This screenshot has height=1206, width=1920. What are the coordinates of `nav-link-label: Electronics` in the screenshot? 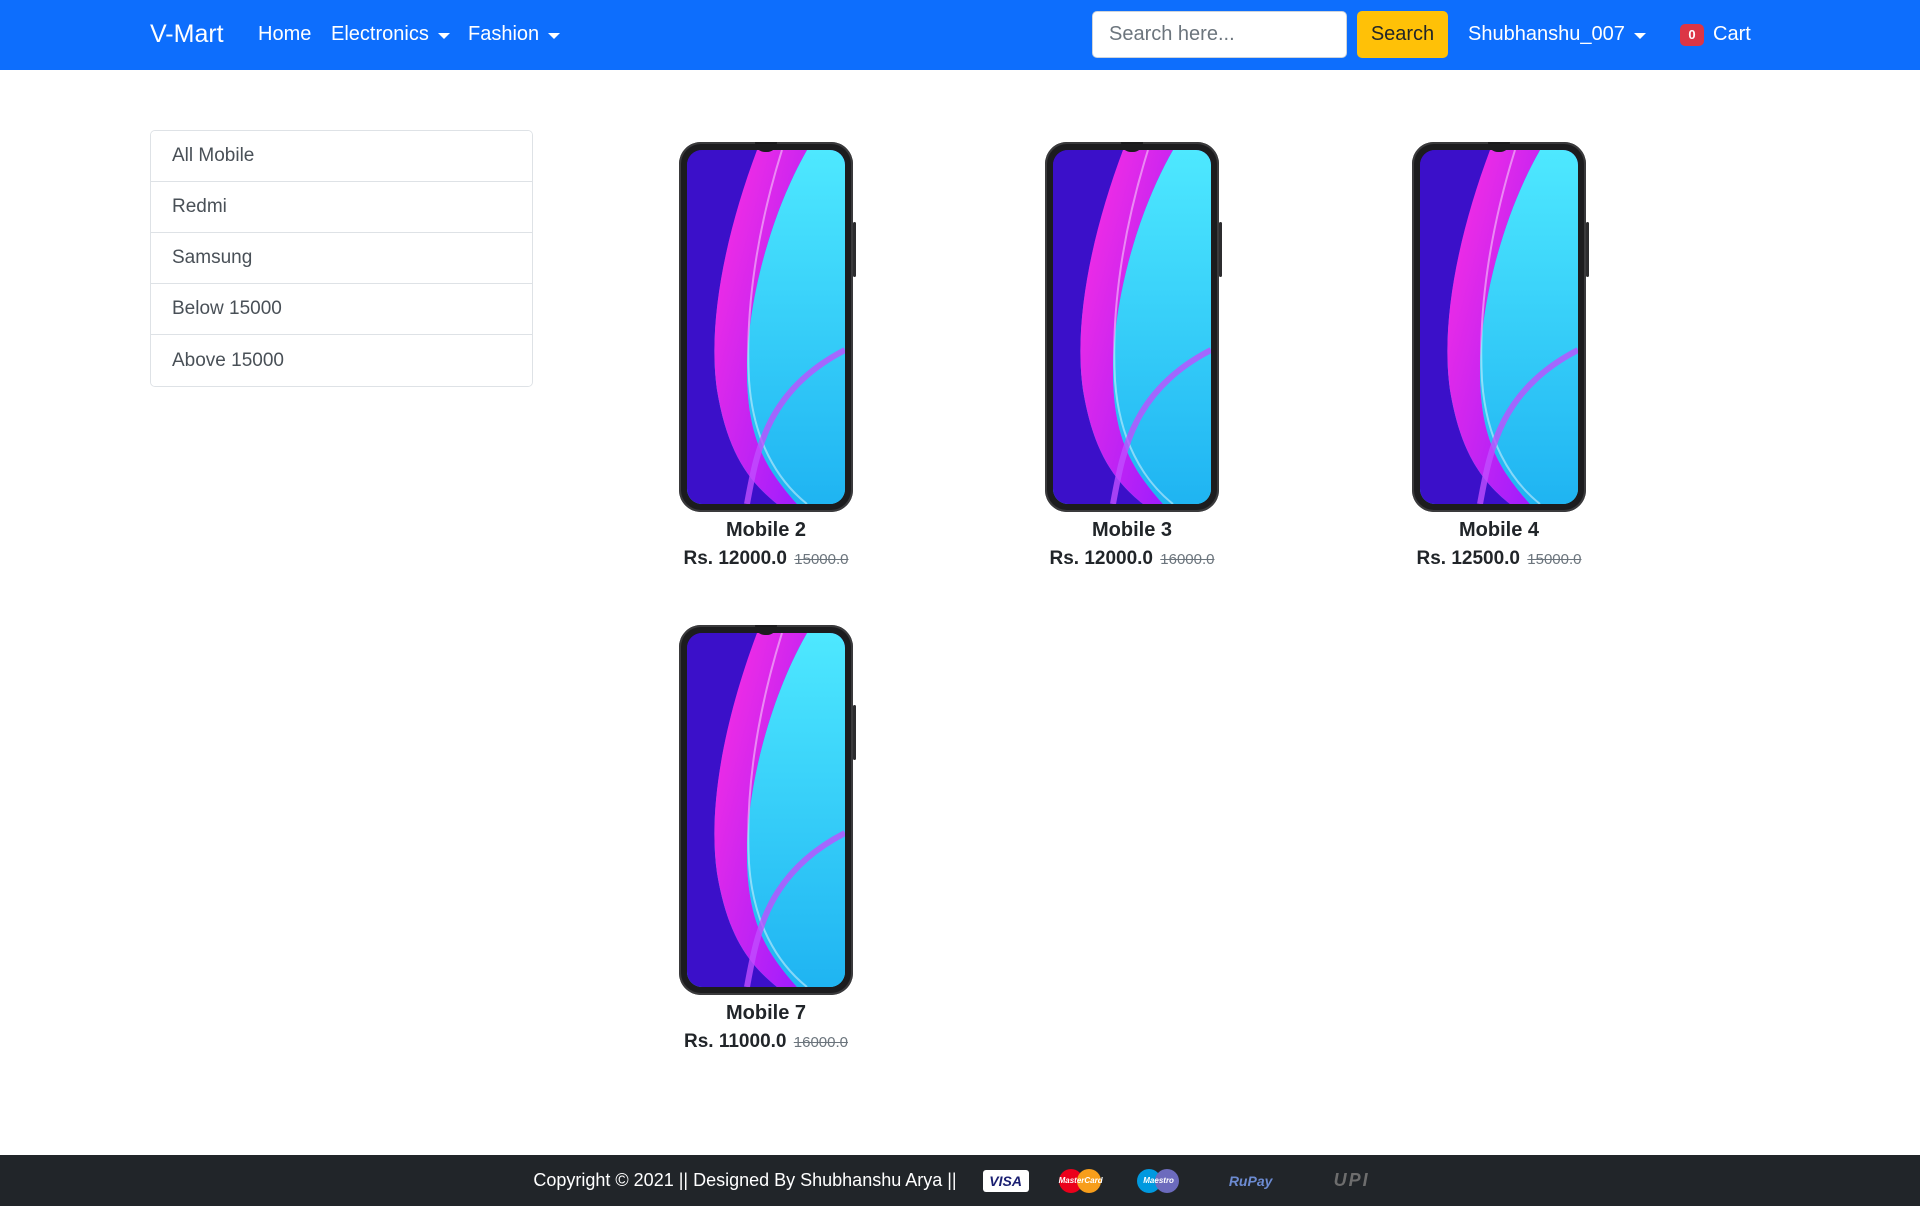 It's located at (380, 34).